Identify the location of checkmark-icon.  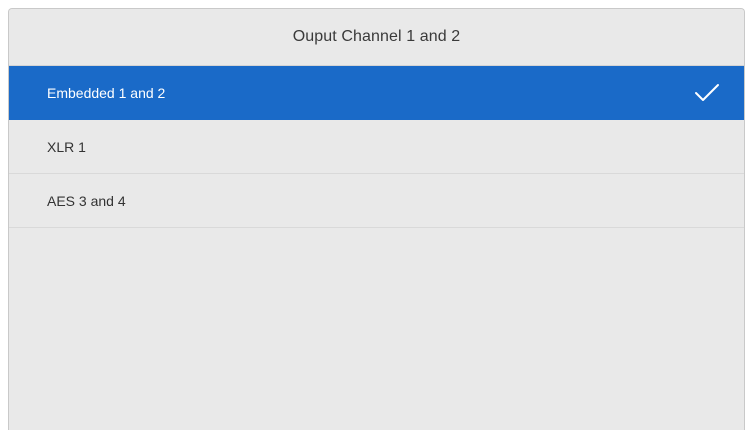
(707, 92).